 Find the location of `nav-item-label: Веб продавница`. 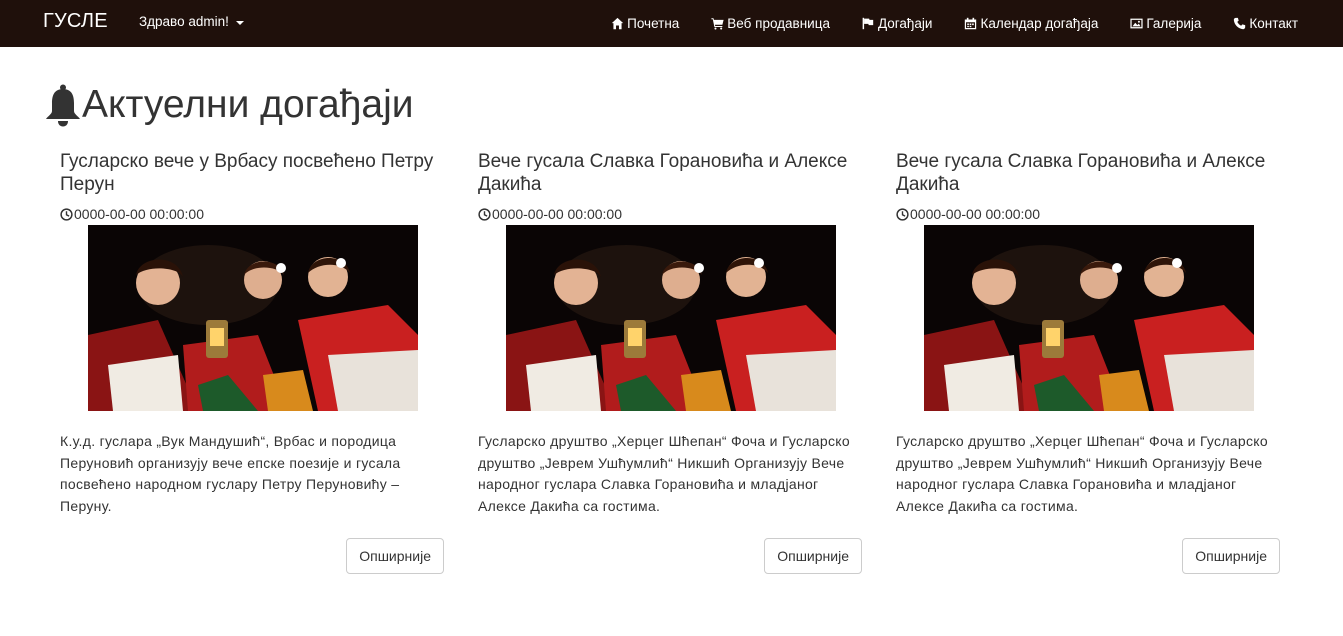

nav-item-label: Веб продавница is located at coordinates (778, 23).